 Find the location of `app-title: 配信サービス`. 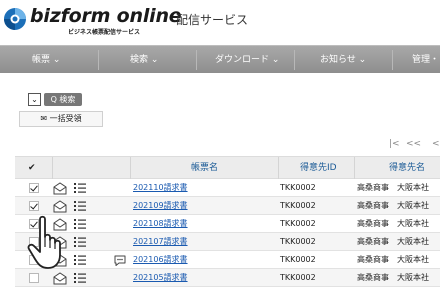

app-title: 配信サービス is located at coordinates (212, 20).